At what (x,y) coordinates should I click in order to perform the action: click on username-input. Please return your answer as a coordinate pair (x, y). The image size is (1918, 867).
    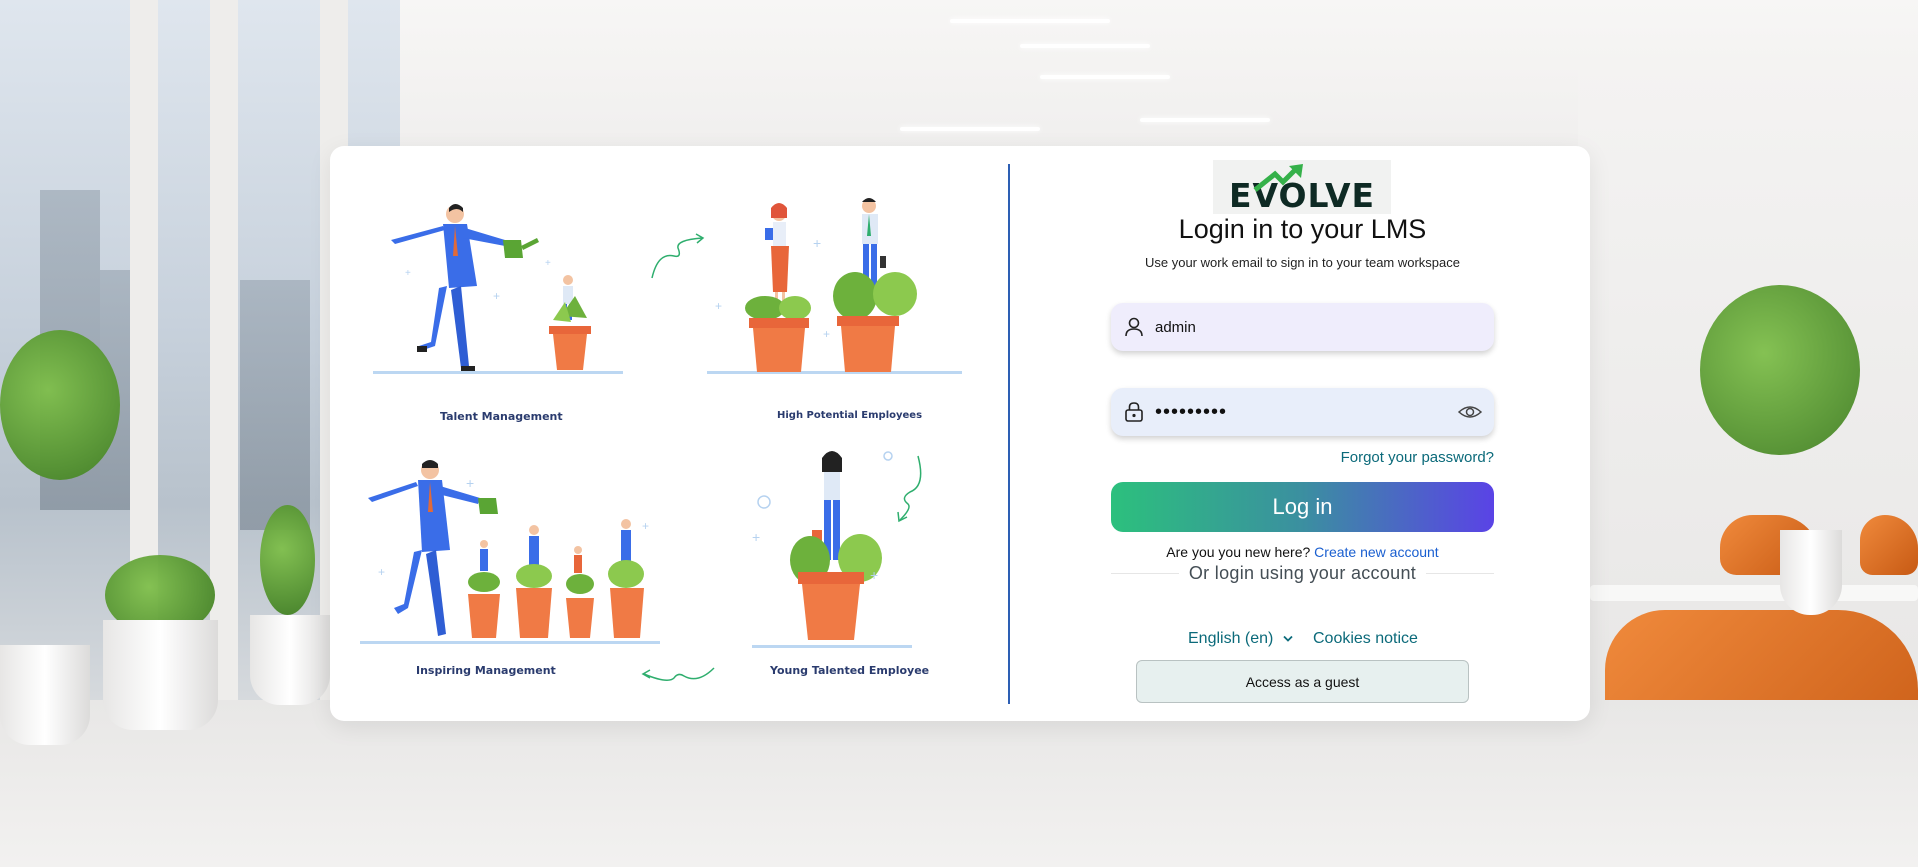
    Looking at the image, I should click on (1295, 327).